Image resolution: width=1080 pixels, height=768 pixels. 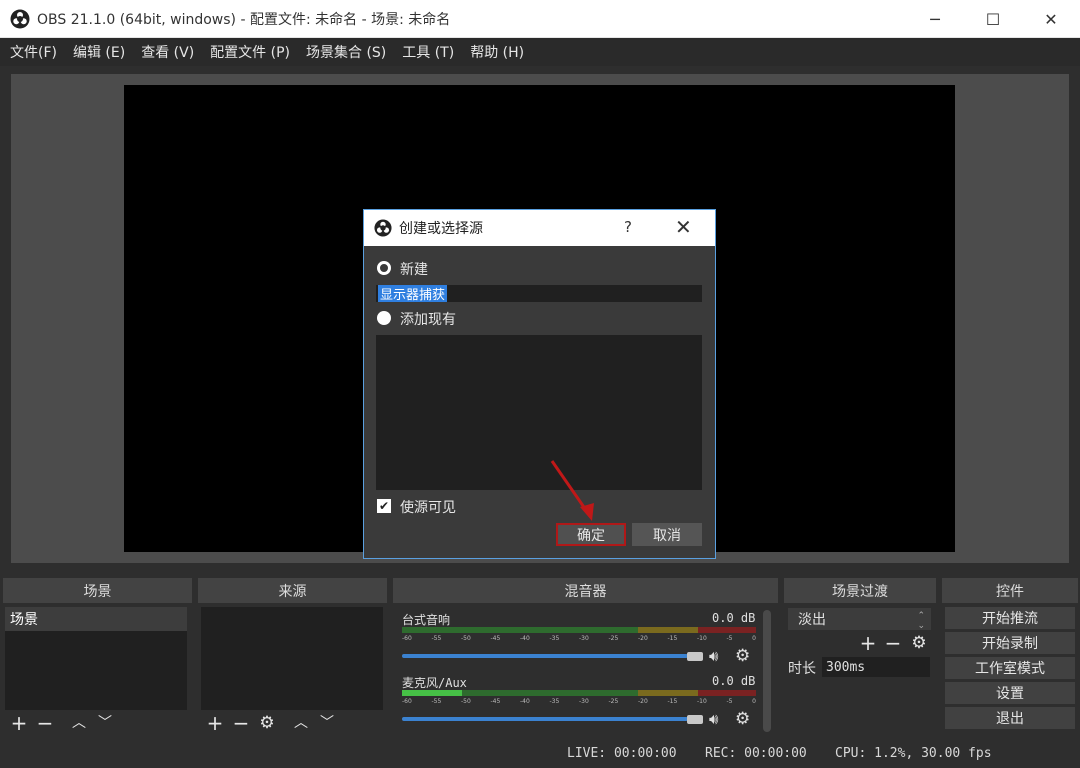 I want to click on minimize-button: ─, so click(x=935, y=19).